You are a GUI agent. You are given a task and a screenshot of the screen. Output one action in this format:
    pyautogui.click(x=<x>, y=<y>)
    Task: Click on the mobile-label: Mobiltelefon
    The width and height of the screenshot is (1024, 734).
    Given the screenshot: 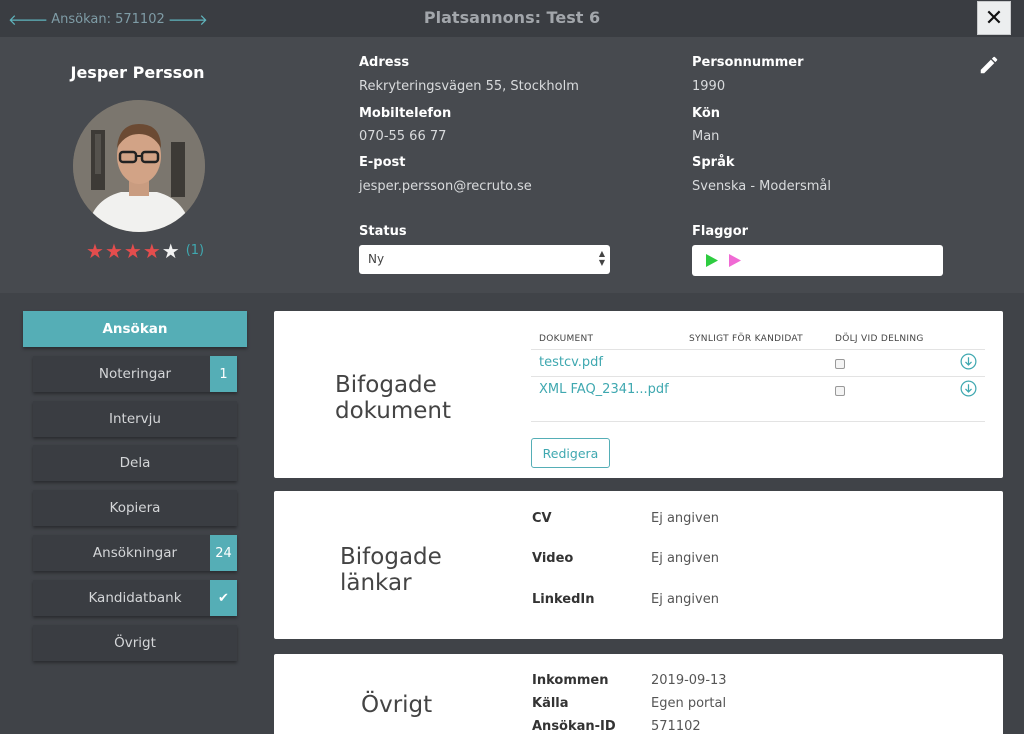 What is the action you would take?
    pyautogui.click(x=405, y=113)
    